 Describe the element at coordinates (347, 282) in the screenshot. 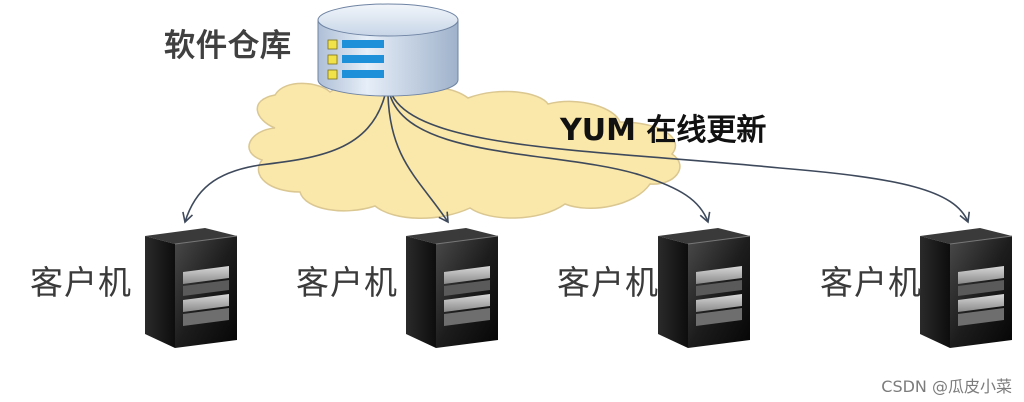

I see `client-label-2: 客户机` at that location.